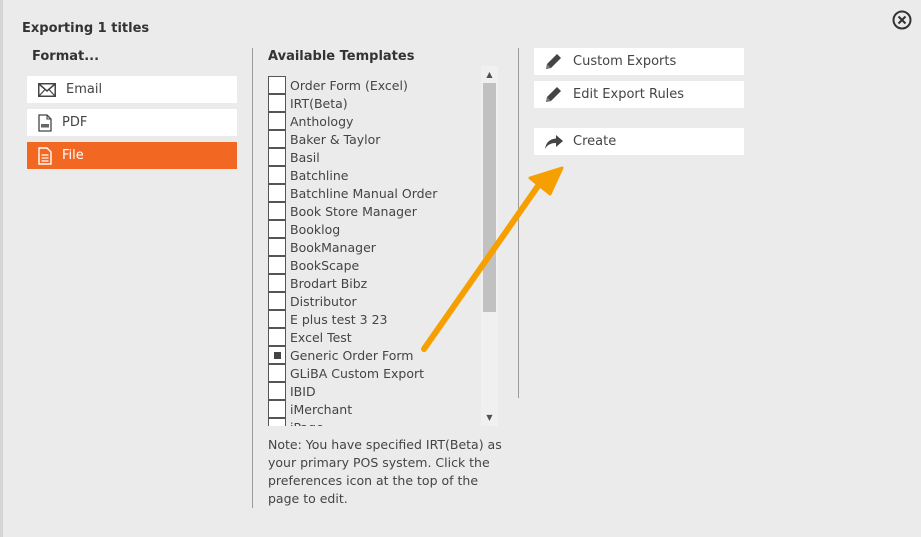 This screenshot has height=537, width=921. I want to click on template-label: IRT(Beta), so click(319, 103).